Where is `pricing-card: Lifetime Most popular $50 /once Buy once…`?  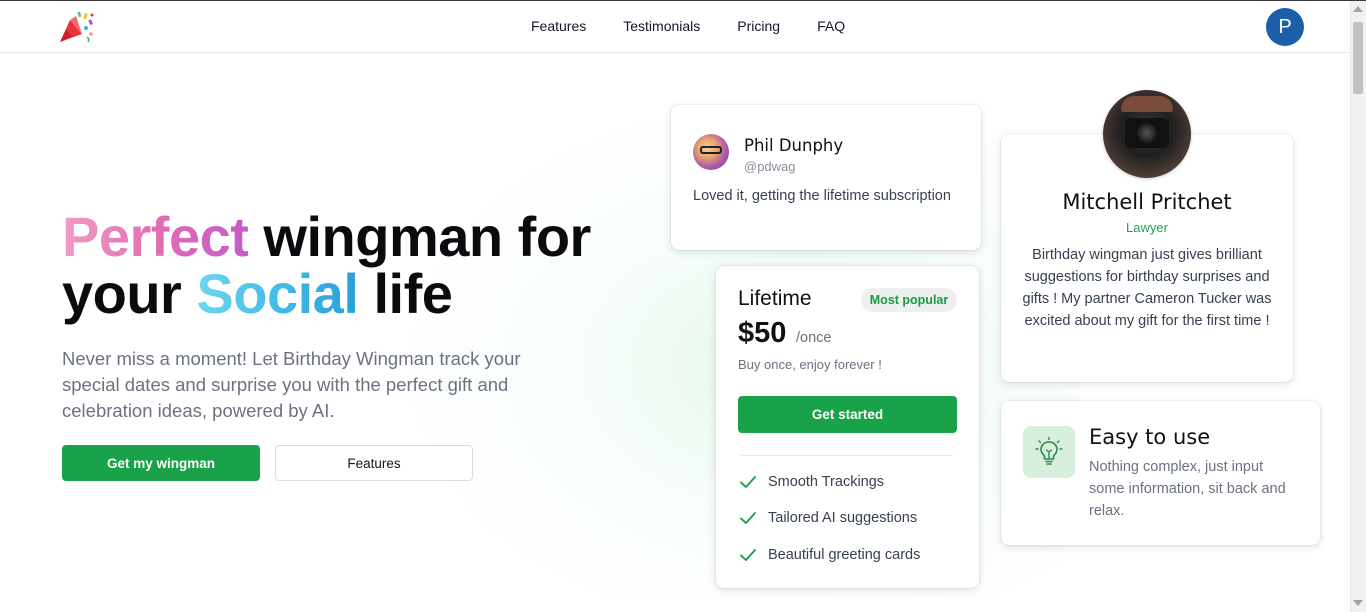 pricing-card: Lifetime Most popular $50 /once Buy once… is located at coordinates (847, 427).